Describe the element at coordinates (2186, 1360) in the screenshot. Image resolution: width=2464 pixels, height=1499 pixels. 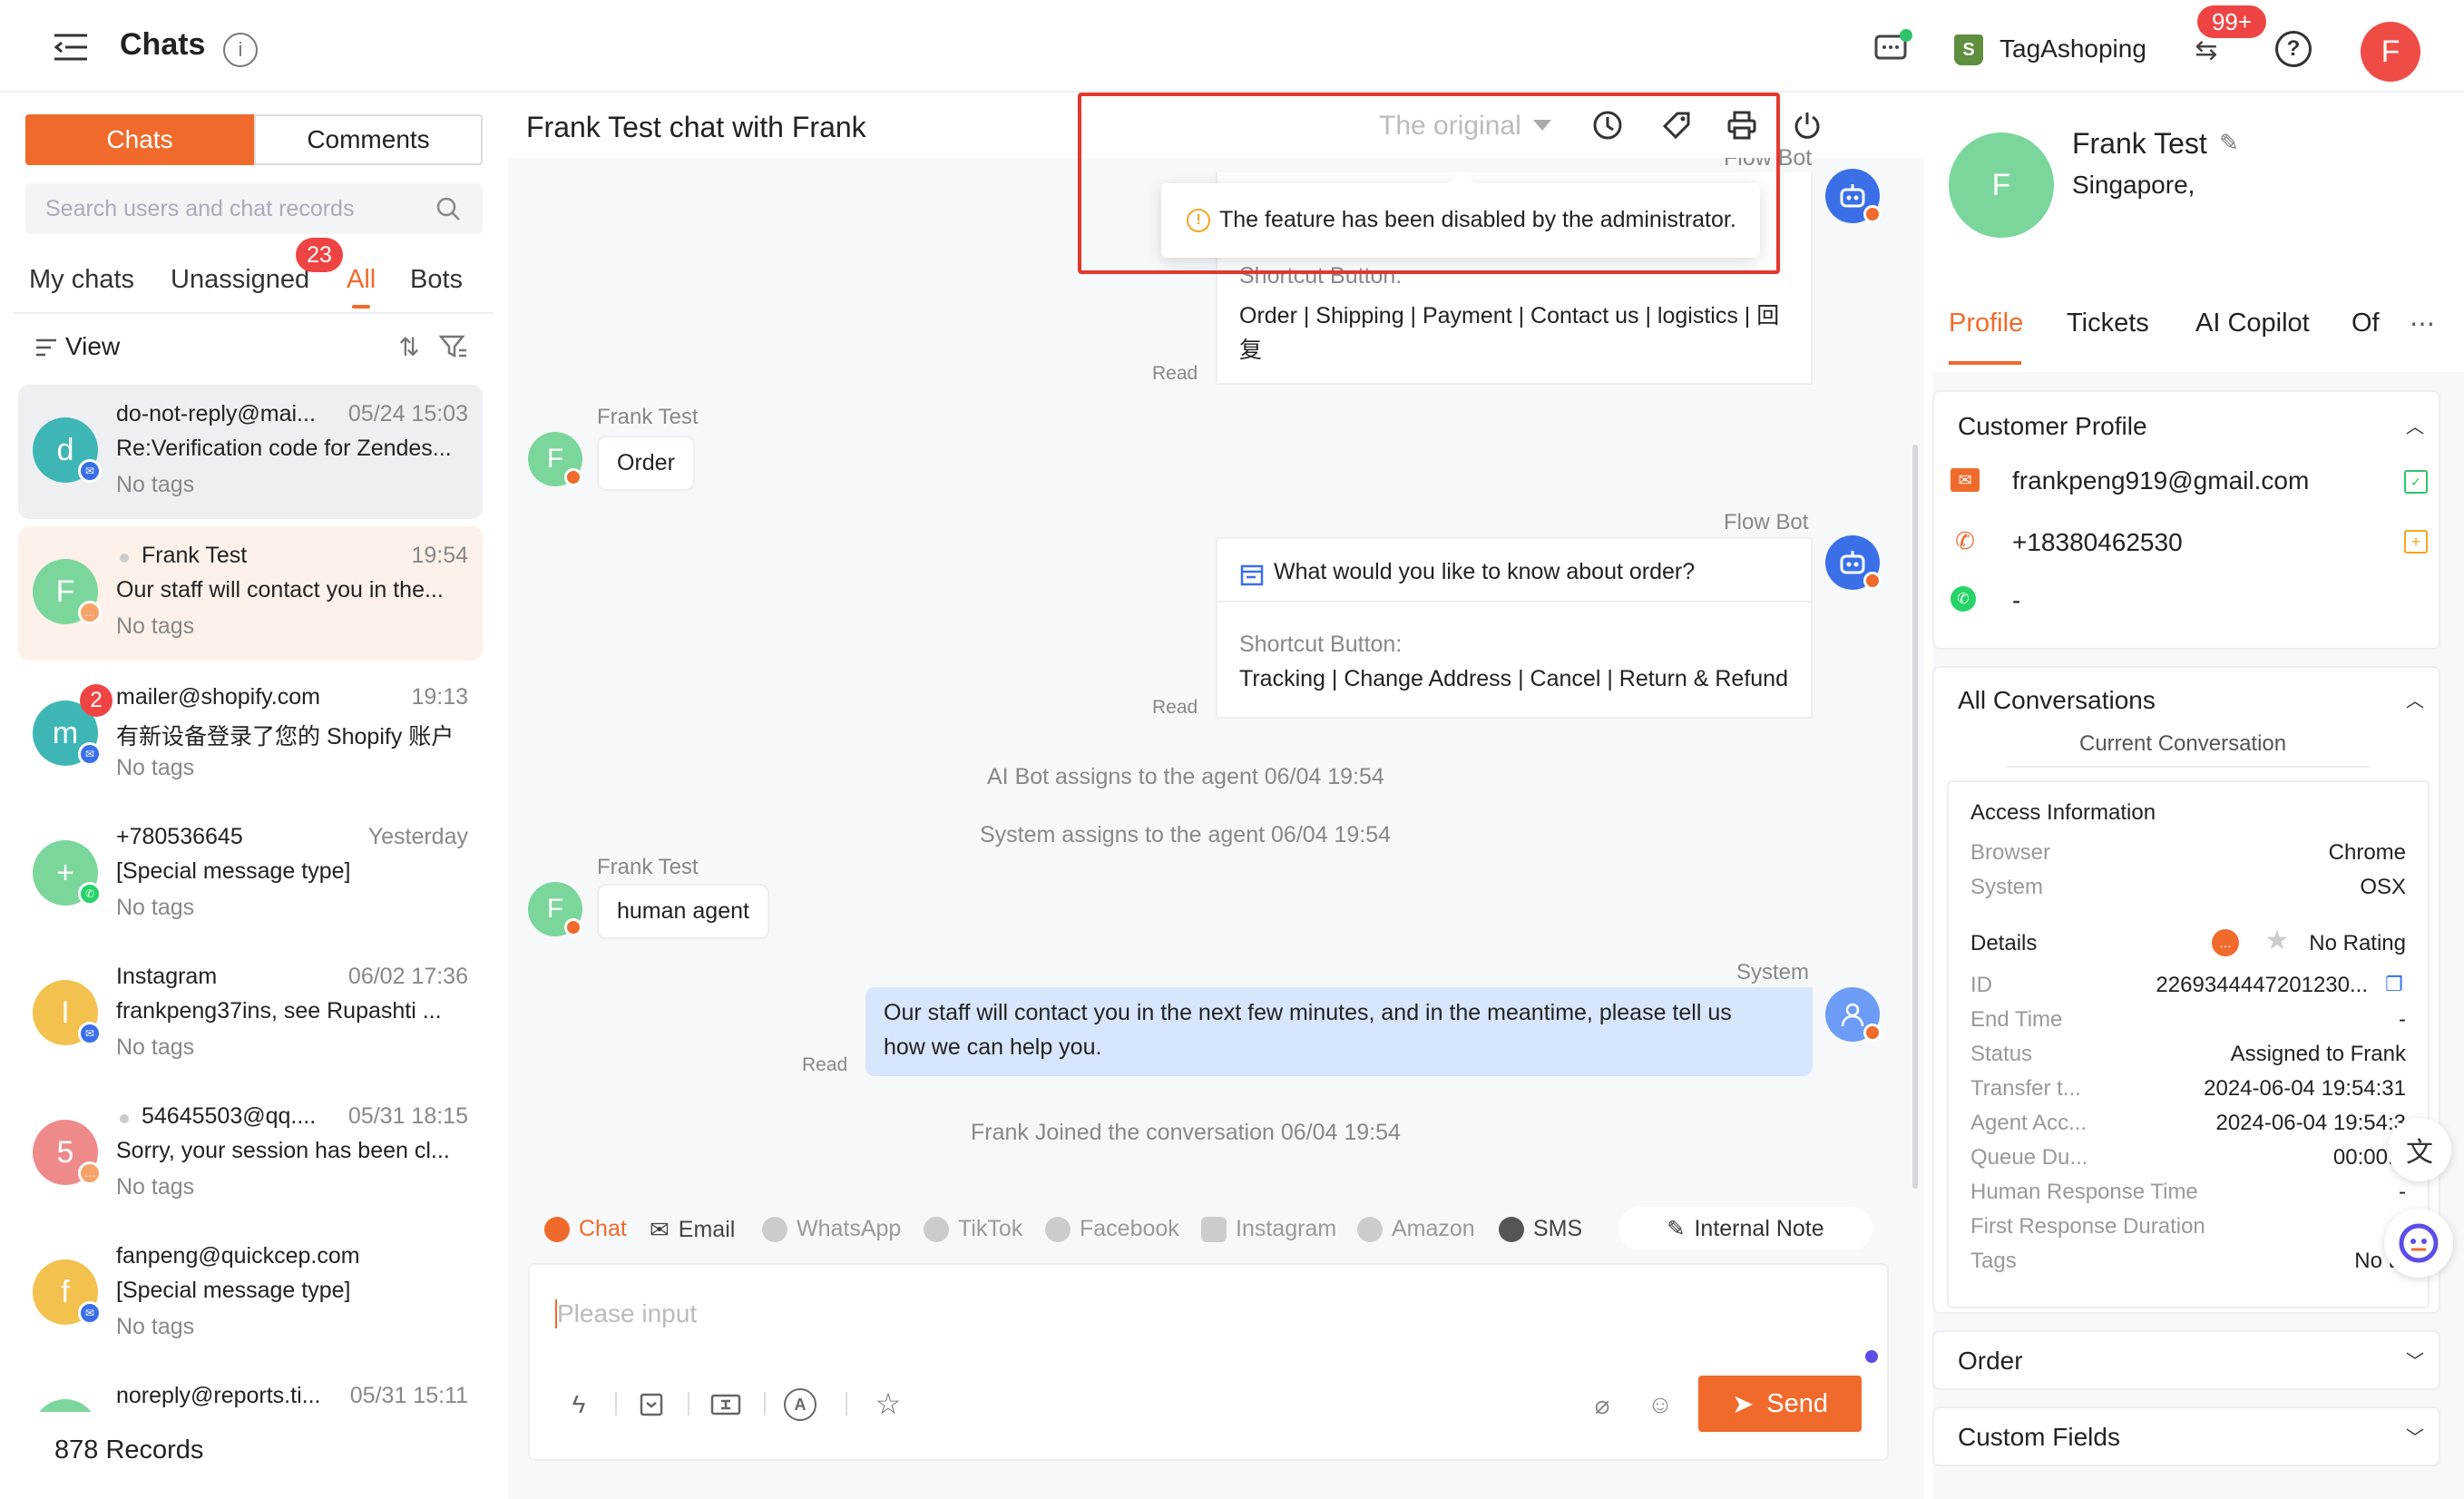
I see `order-card: Order ﹀` at that location.